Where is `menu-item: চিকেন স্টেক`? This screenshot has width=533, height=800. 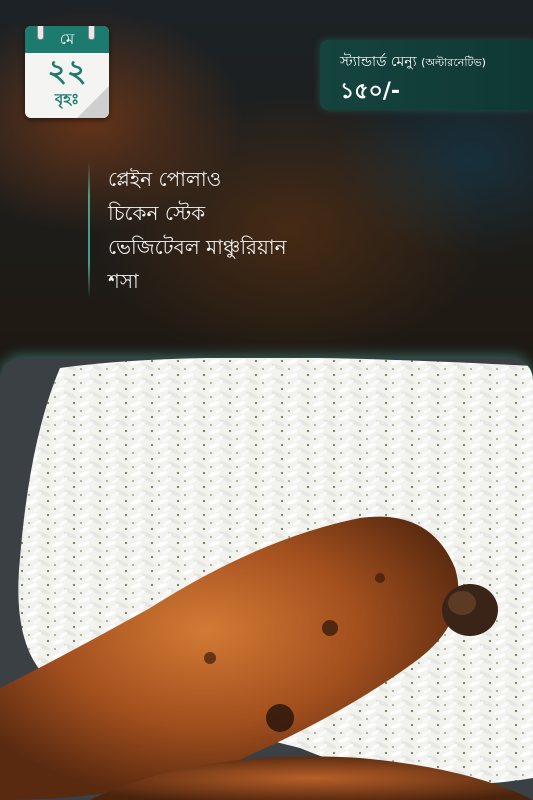 menu-item: চিকেন স্টেক is located at coordinates (157, 213).